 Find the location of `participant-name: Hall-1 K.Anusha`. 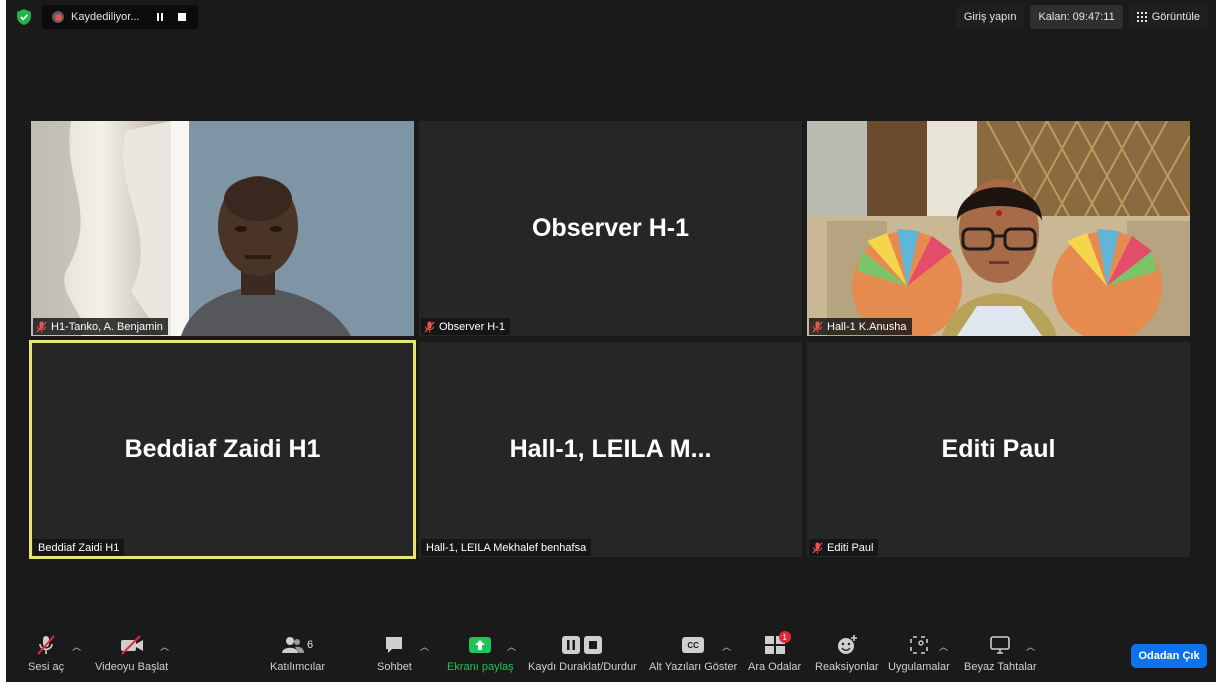

participant-name: Hall-1 K.Anusha is located at coordinates (867, 326).